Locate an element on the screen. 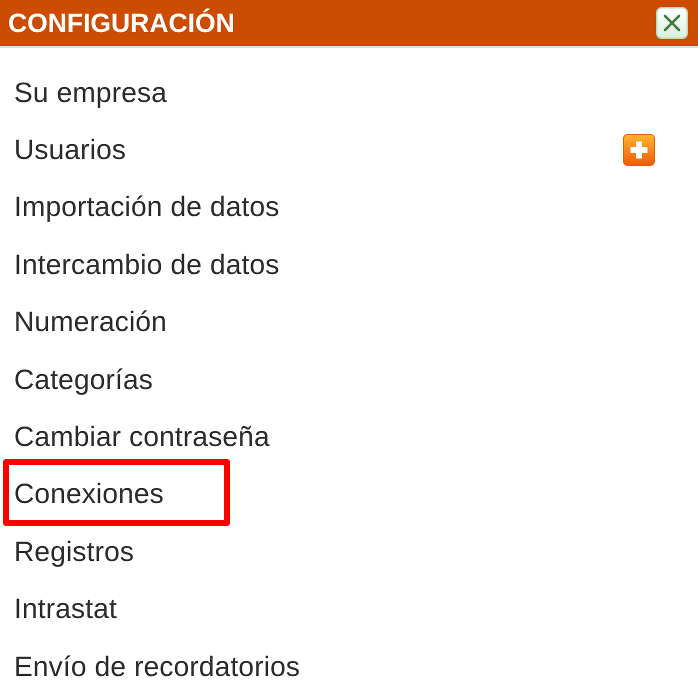  menu-item: Usuarios is located at coordinates (70, 150).